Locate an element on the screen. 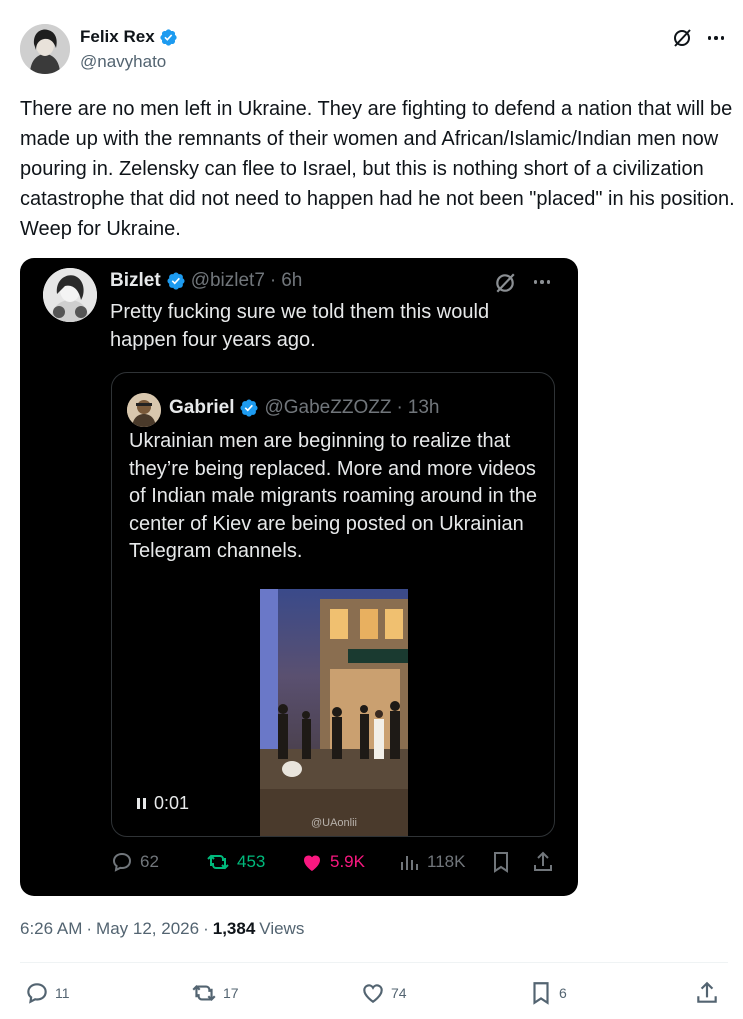  verified-badge-icon is located at coordinates (168, 37).